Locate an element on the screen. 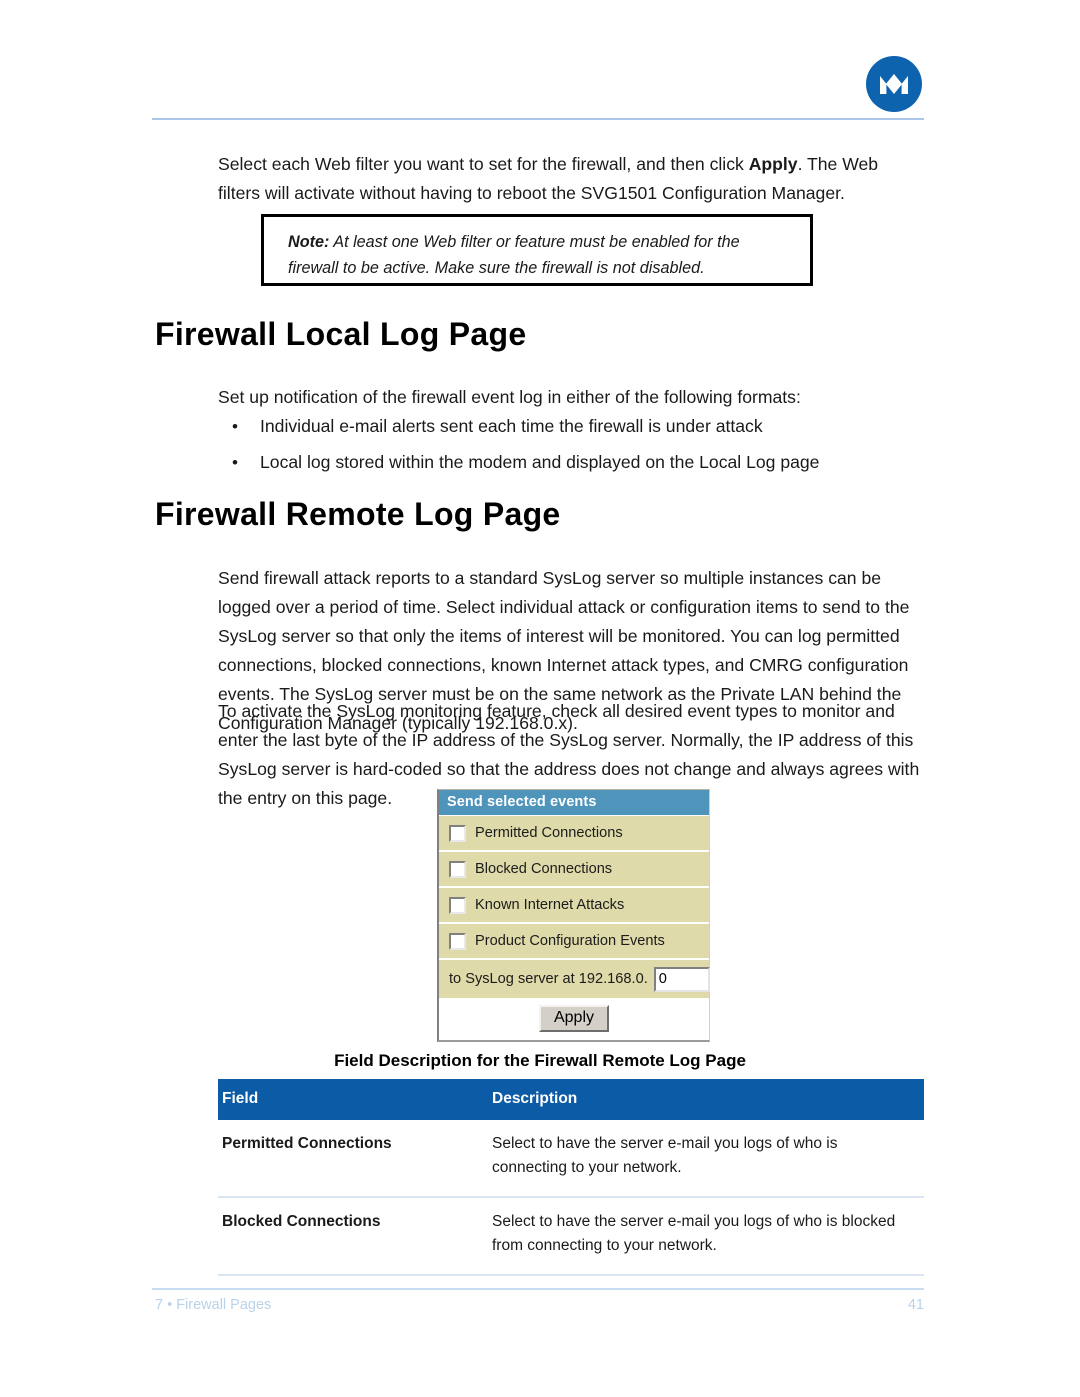  panel-footer: Apply is located at coordinates (574, 1020).